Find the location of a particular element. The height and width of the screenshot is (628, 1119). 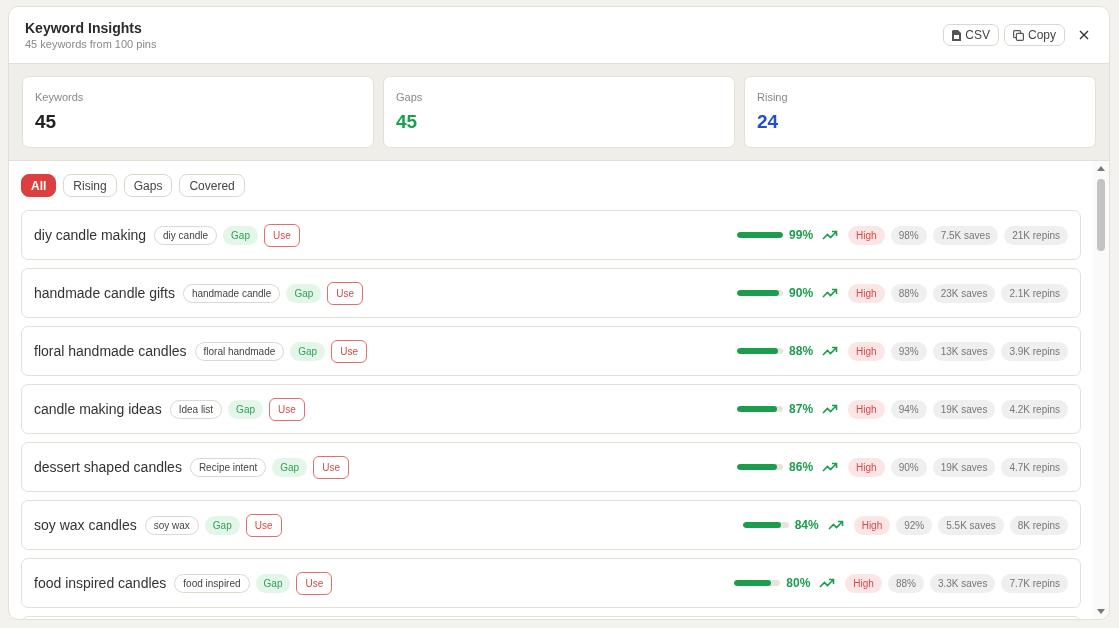

saves-badge: 5.5K saves is located at coordinates (971, 525).